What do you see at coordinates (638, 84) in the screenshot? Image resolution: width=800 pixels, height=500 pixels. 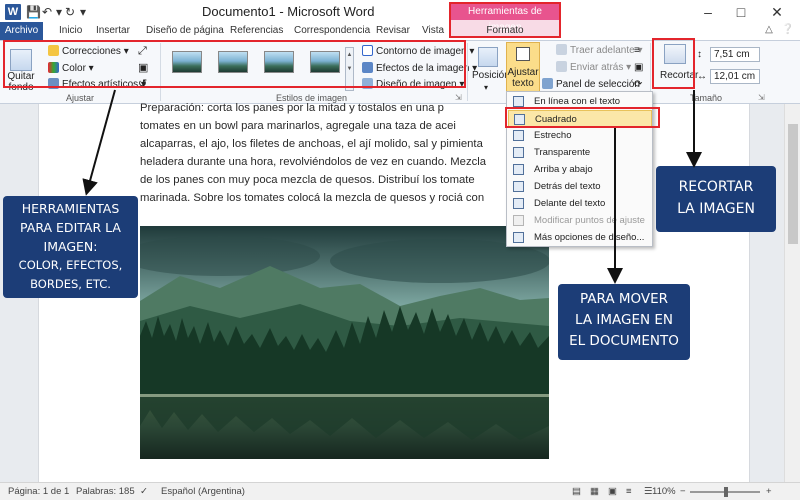 I see `rotate-icon: ⟳` at bounding box center [638, 84].